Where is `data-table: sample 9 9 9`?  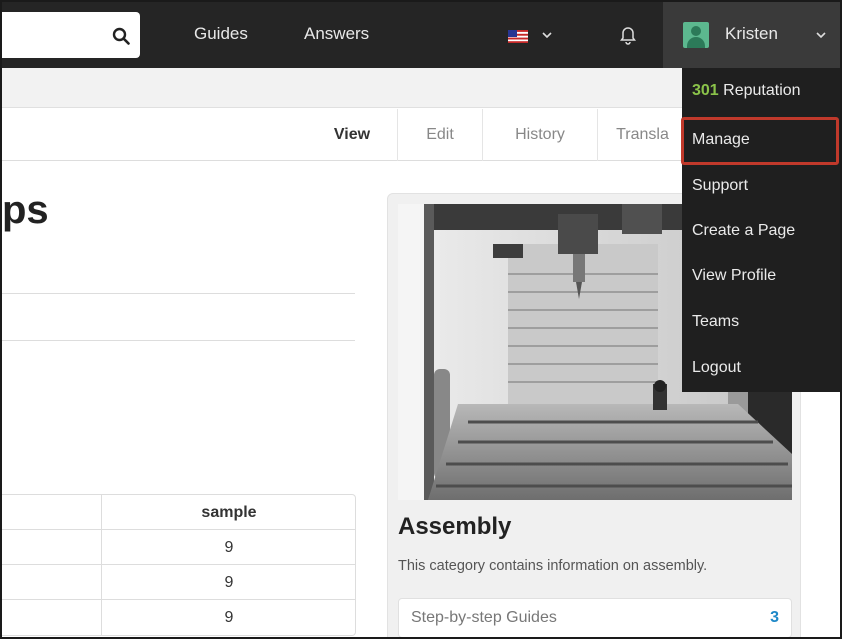 data-table: sample 9 9 9 is located at coordinates (179, 565).